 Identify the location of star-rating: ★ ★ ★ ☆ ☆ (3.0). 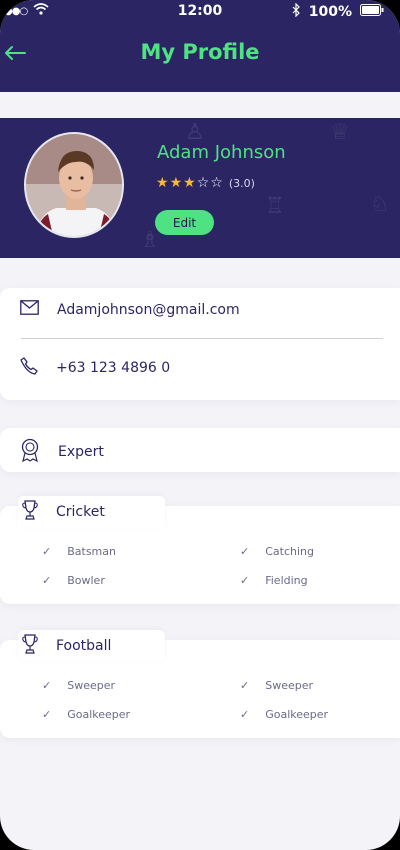
(205, 183).